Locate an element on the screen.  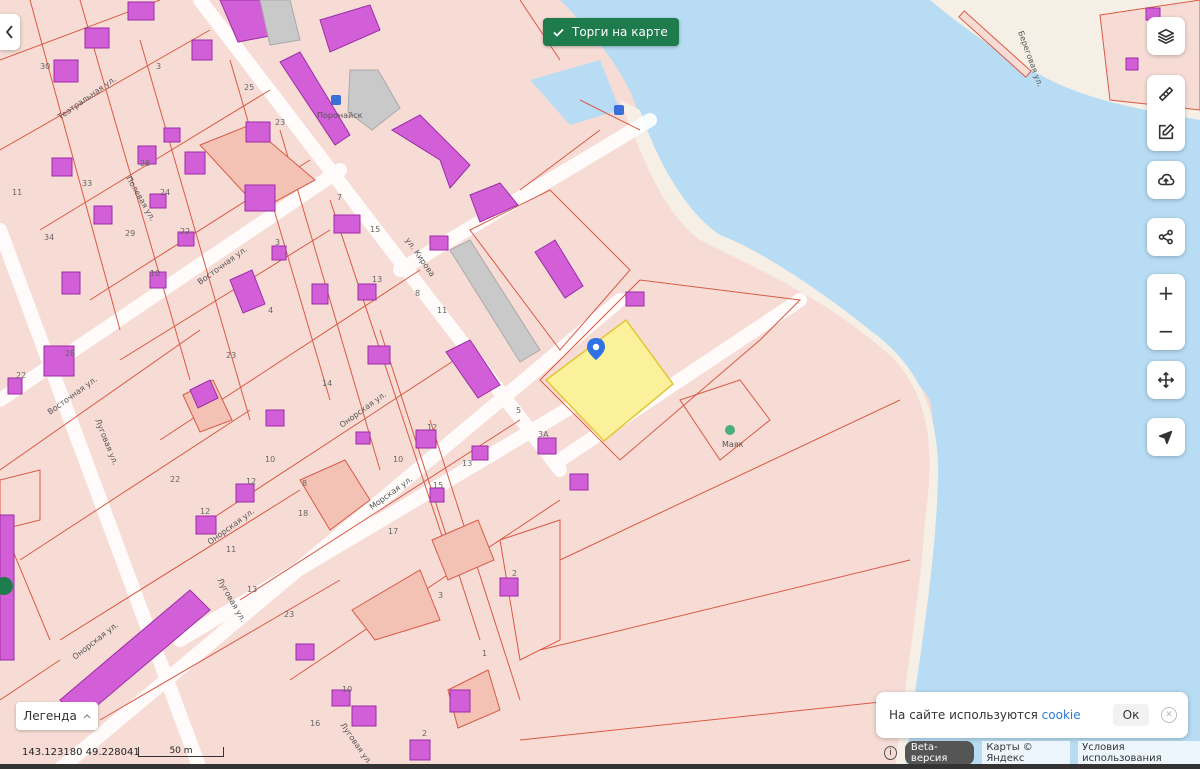
close-icon: ✕ is located at coordinates (1169, 715).